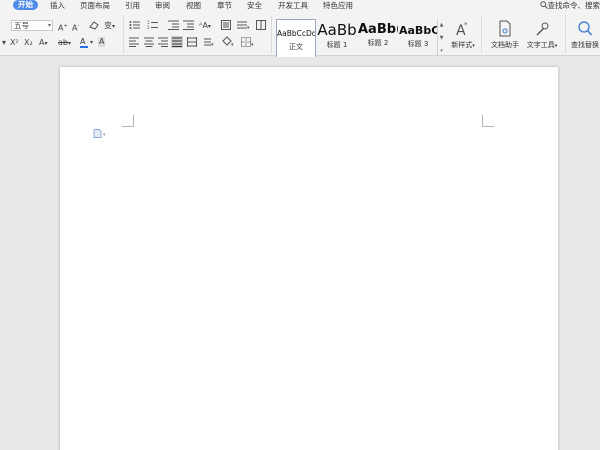  Describe the element at coordinates (296, 39) in the screenshot. I see `style-normal: AaBbCcDd 正文` at that location.